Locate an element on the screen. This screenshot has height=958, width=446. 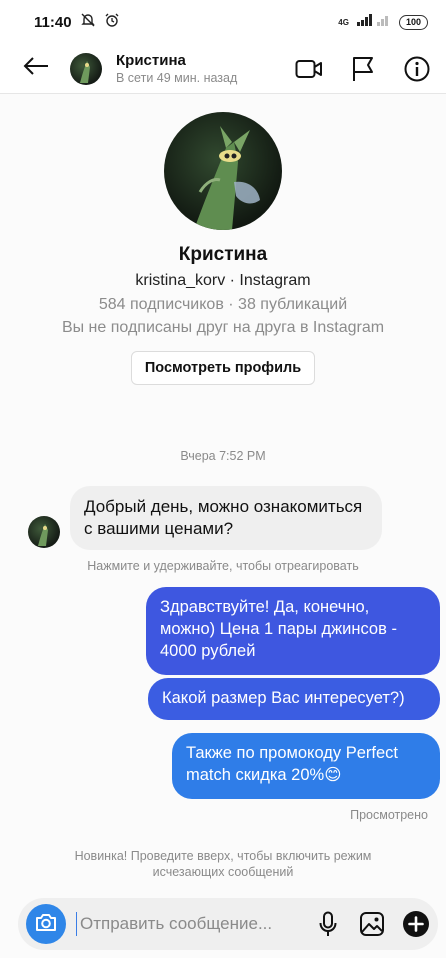
view-profile-button: Посмотреть профиль is located at coordinates (223, 368).